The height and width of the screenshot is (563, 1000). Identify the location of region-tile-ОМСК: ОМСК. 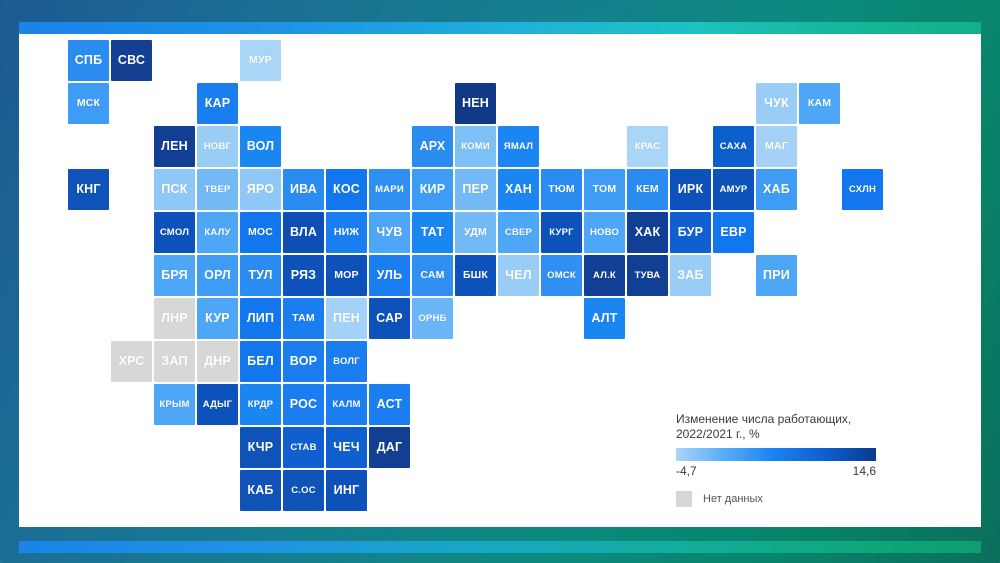
(561, 275).